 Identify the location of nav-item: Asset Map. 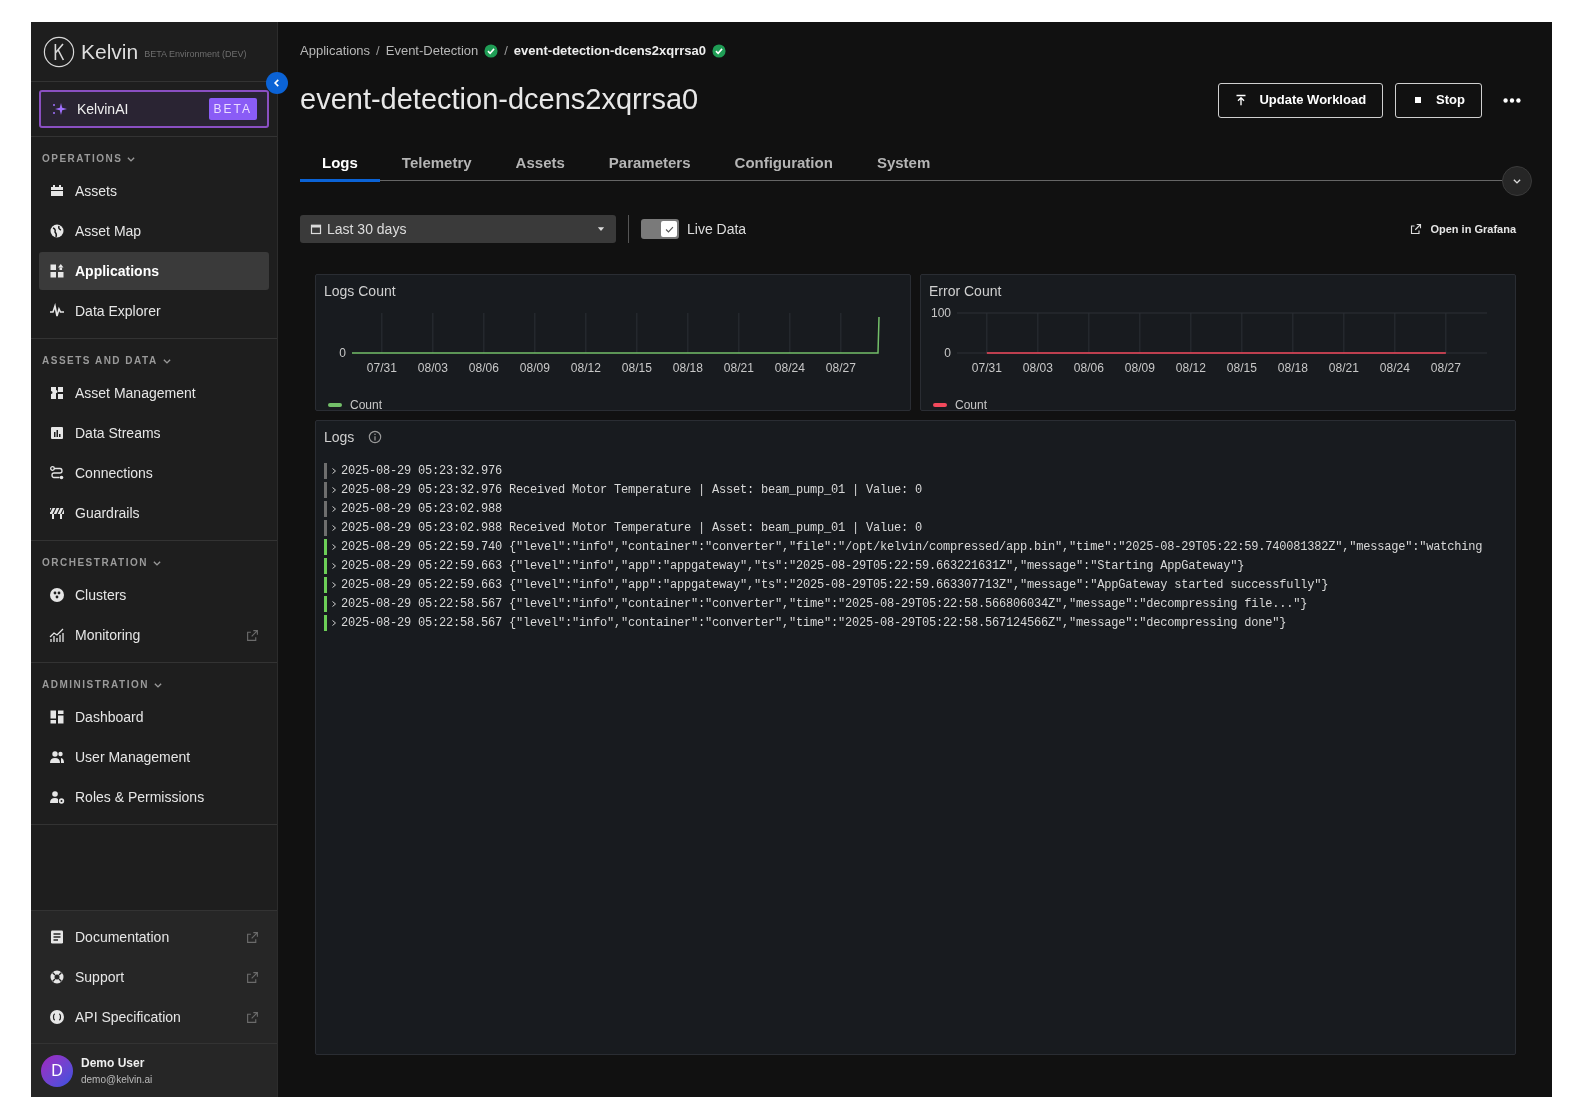
(154, 231).